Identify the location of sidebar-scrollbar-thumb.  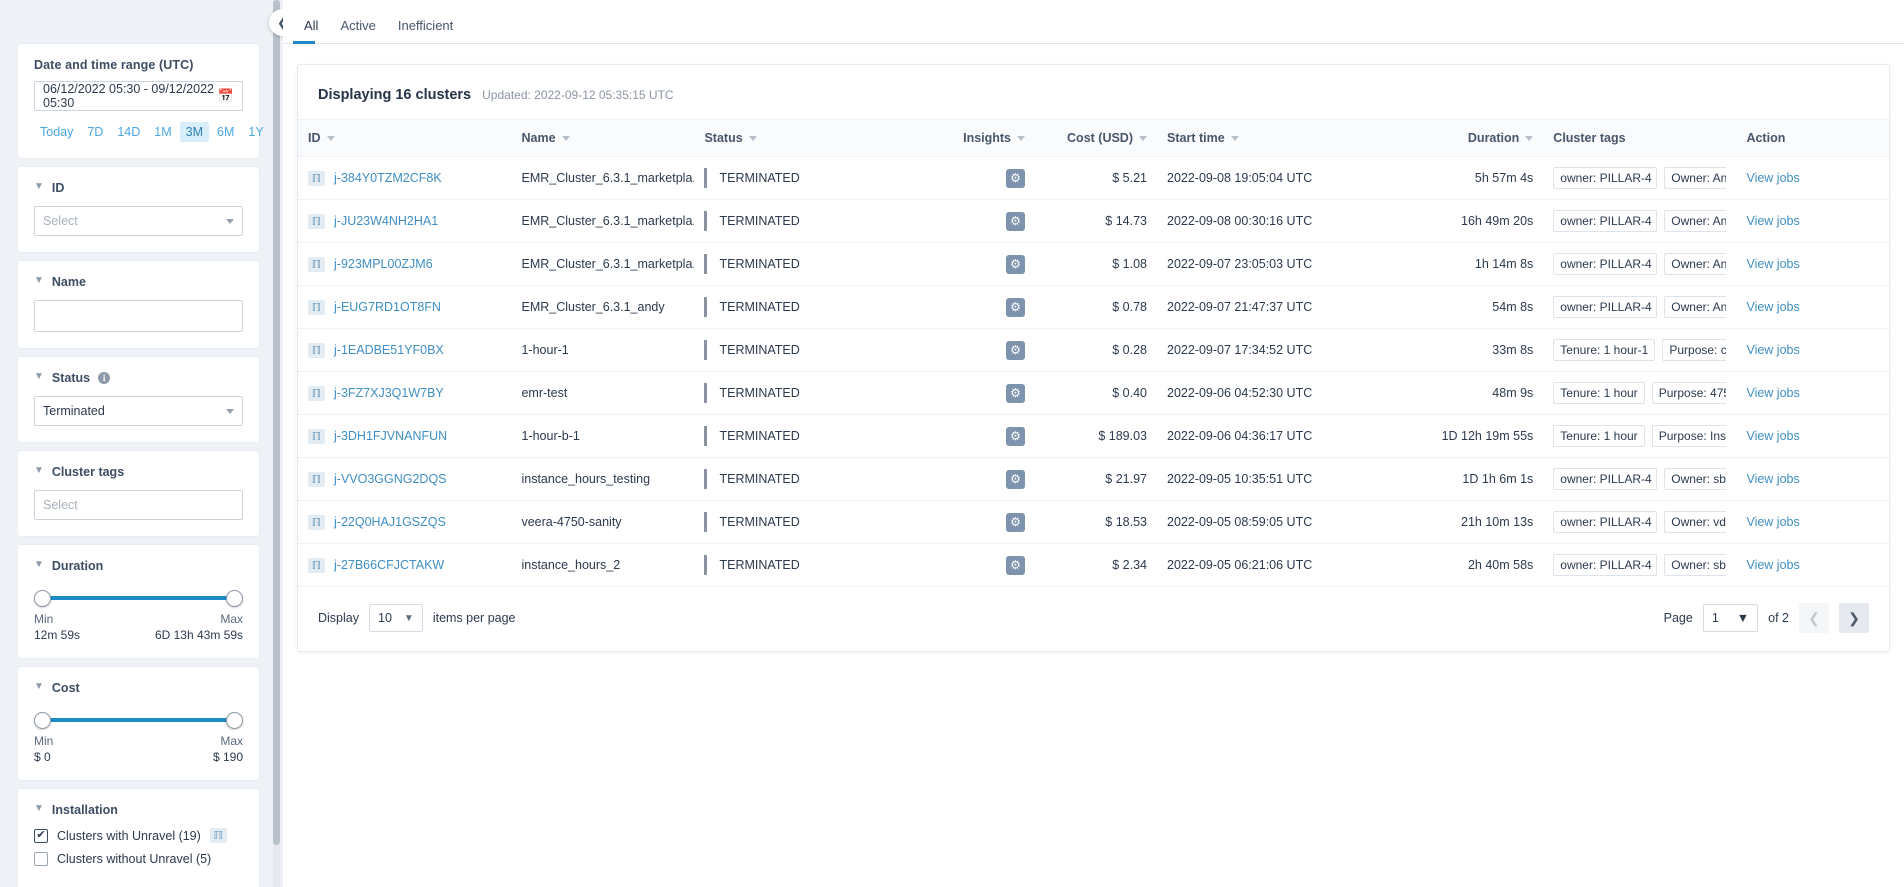
(276, 422).